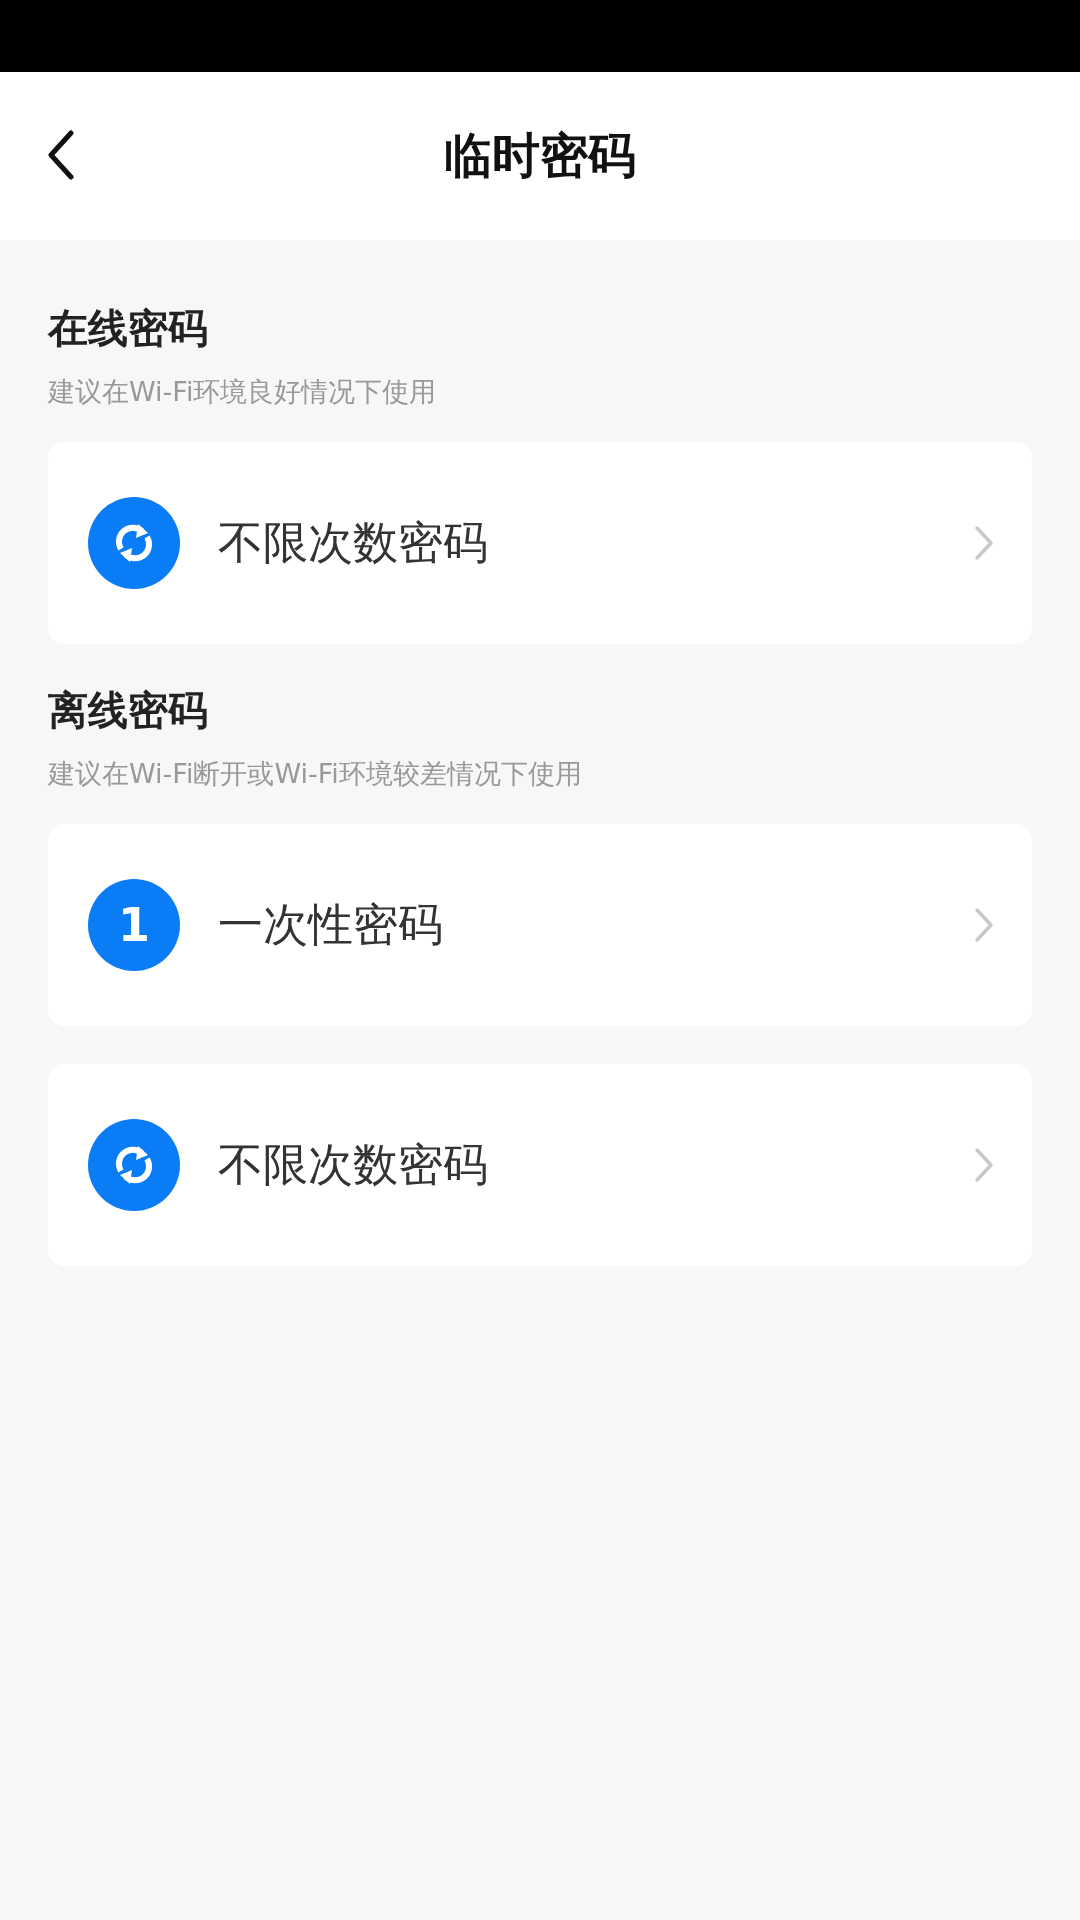 This screenshot has width=1080, height=1920. What do you see at coordinates (540, 925) in the screenshot?
I see `password-option-card: 1 一次性密码` at bounding box center [540, 925].